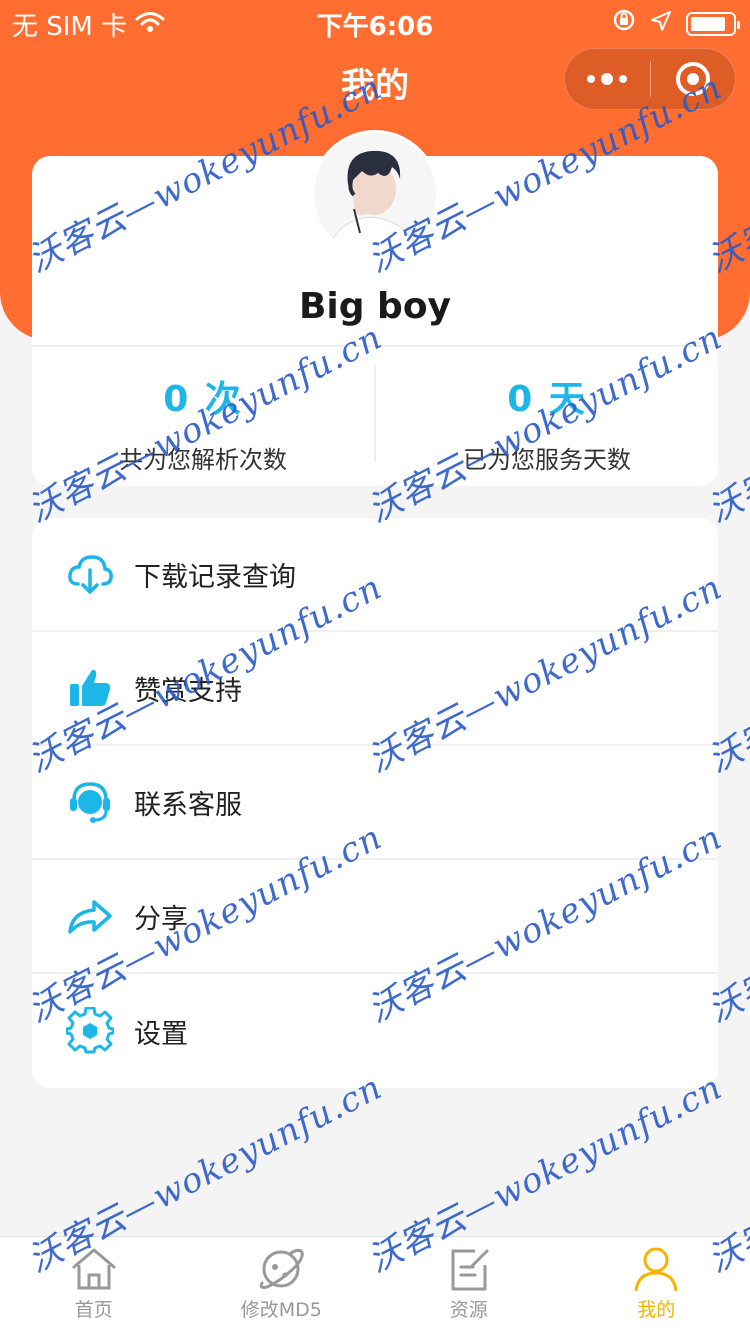 This screenshot has width=750, height=1334. I want to click on thumbs-up-icon, so click(90, 688).